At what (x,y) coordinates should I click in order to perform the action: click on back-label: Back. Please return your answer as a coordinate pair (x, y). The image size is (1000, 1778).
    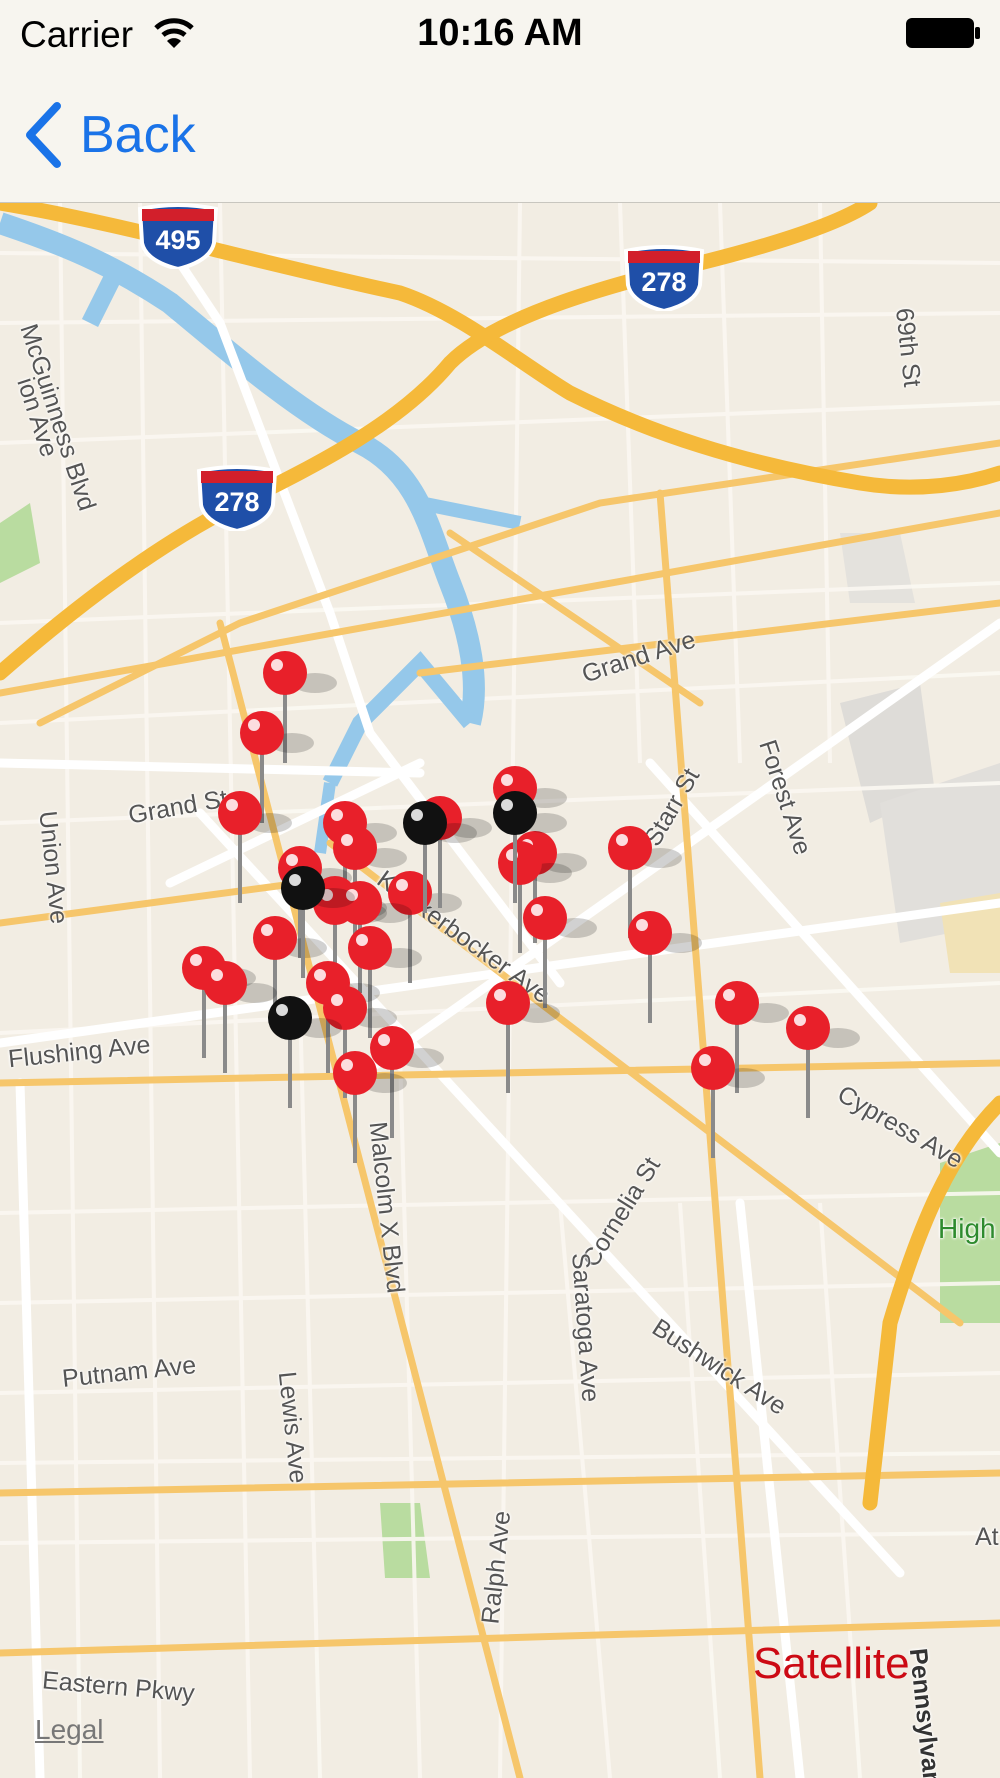
    Looking at the image, I should click on (138, 135).